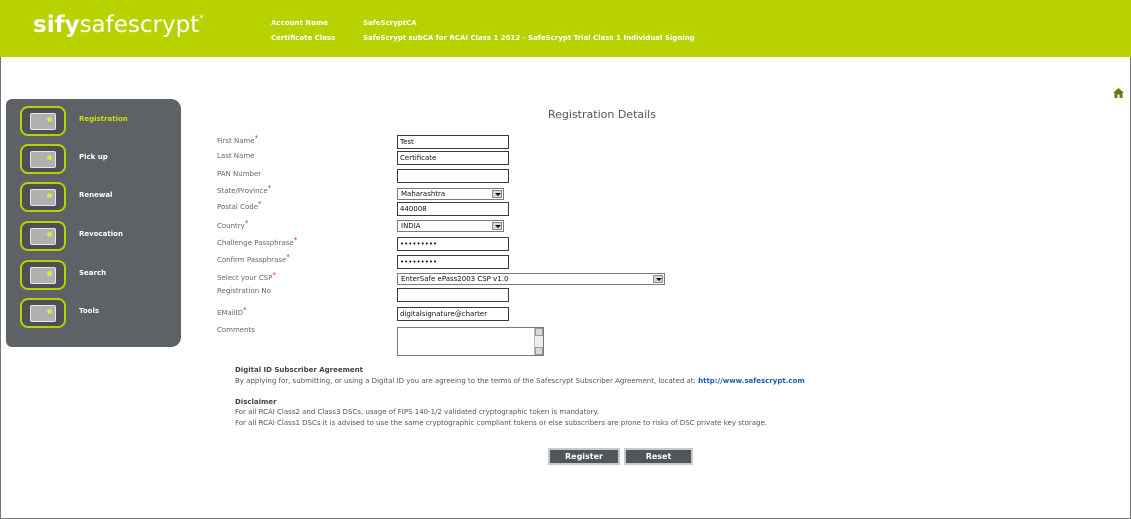  Describe the element at coordinates (299, 370) in the screenshot. I see `agreement-heading: Digital ID Subscriber Agreement` at that location.